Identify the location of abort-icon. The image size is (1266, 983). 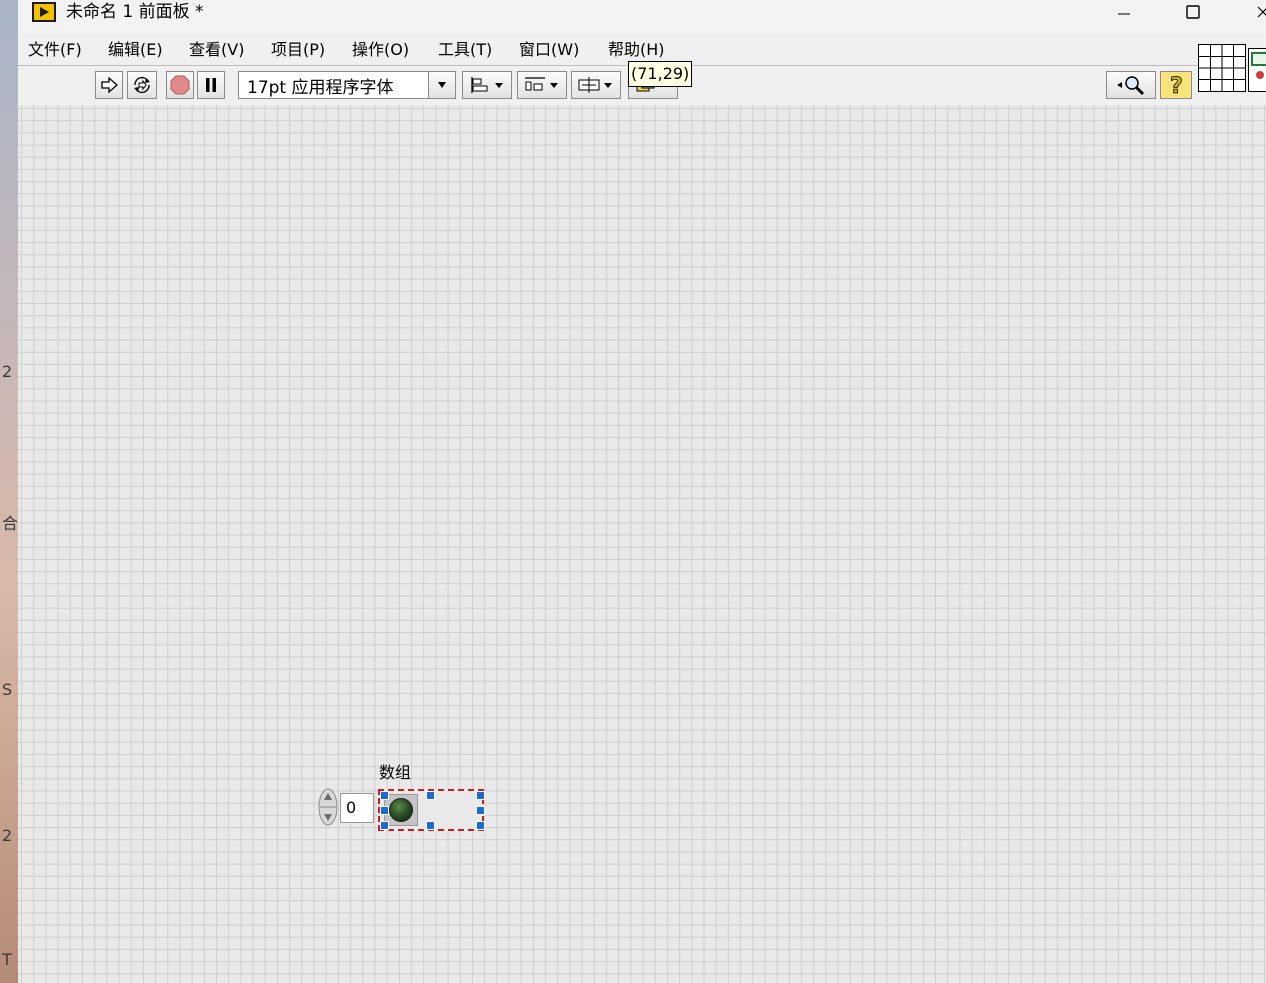
(180, 85).